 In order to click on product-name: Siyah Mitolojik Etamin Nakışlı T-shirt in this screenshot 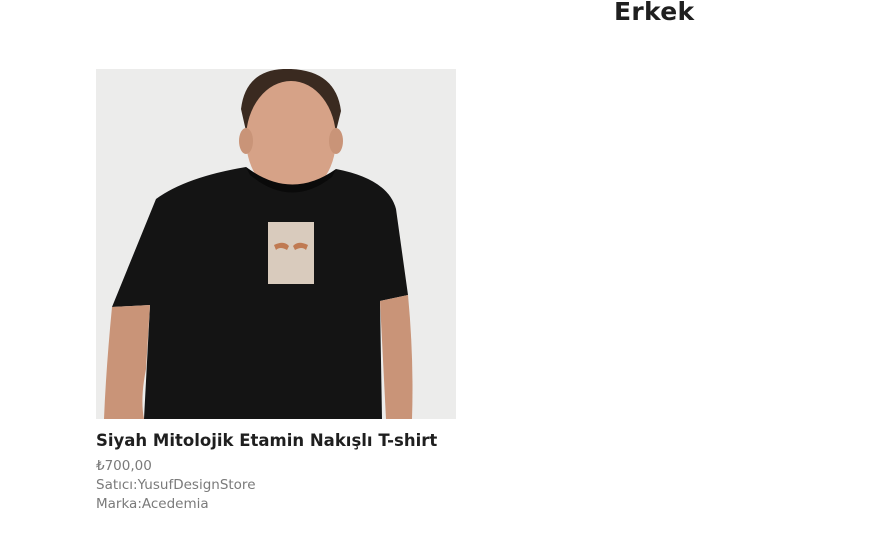, I will do `click(276, 440)`.